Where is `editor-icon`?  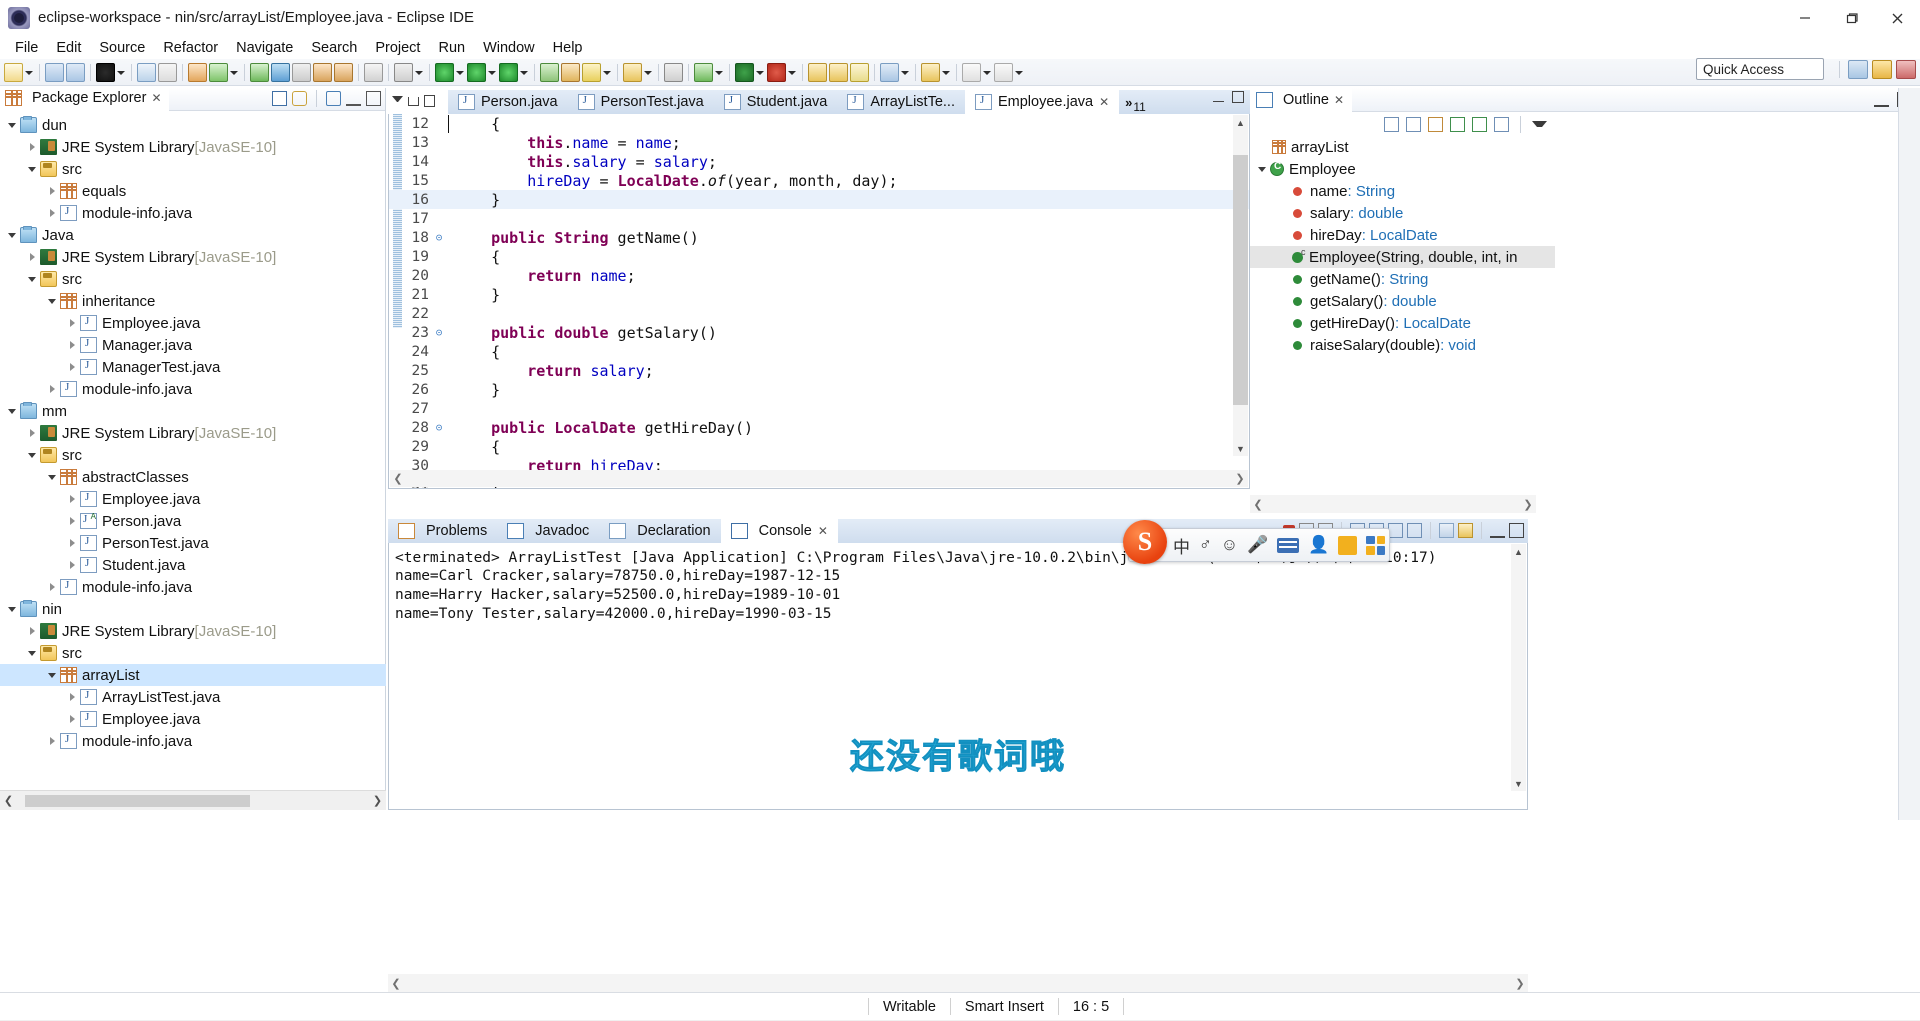 editor-icon is located at coordinates (280, 72).